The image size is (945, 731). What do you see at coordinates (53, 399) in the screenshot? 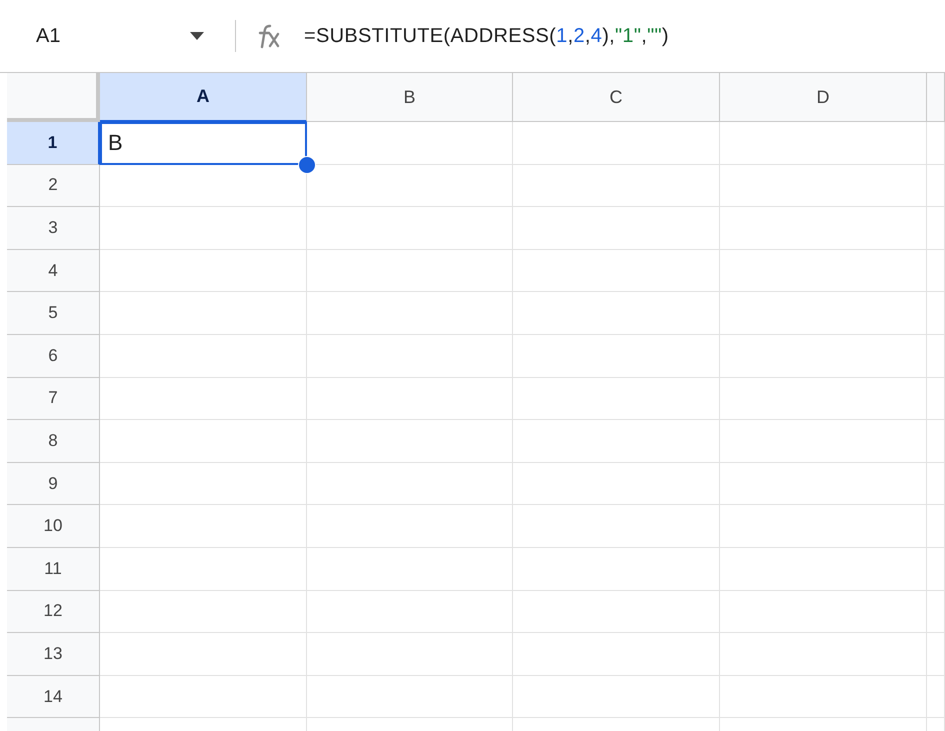
I see `row-header: 7` at bounding box center [53, 399].